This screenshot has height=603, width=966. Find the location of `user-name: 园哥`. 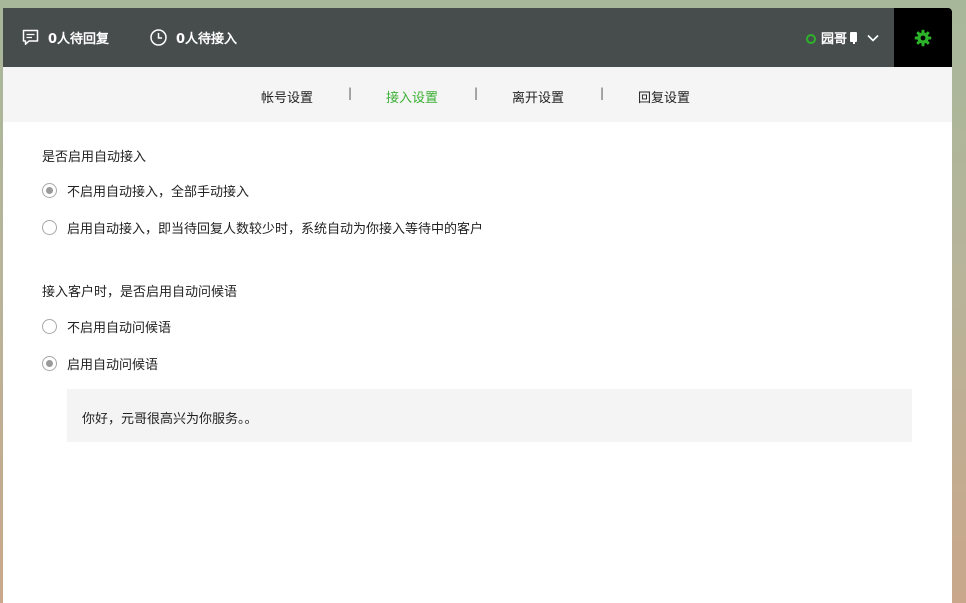

user-name: 园哥 is located at coordinates (833, 39).